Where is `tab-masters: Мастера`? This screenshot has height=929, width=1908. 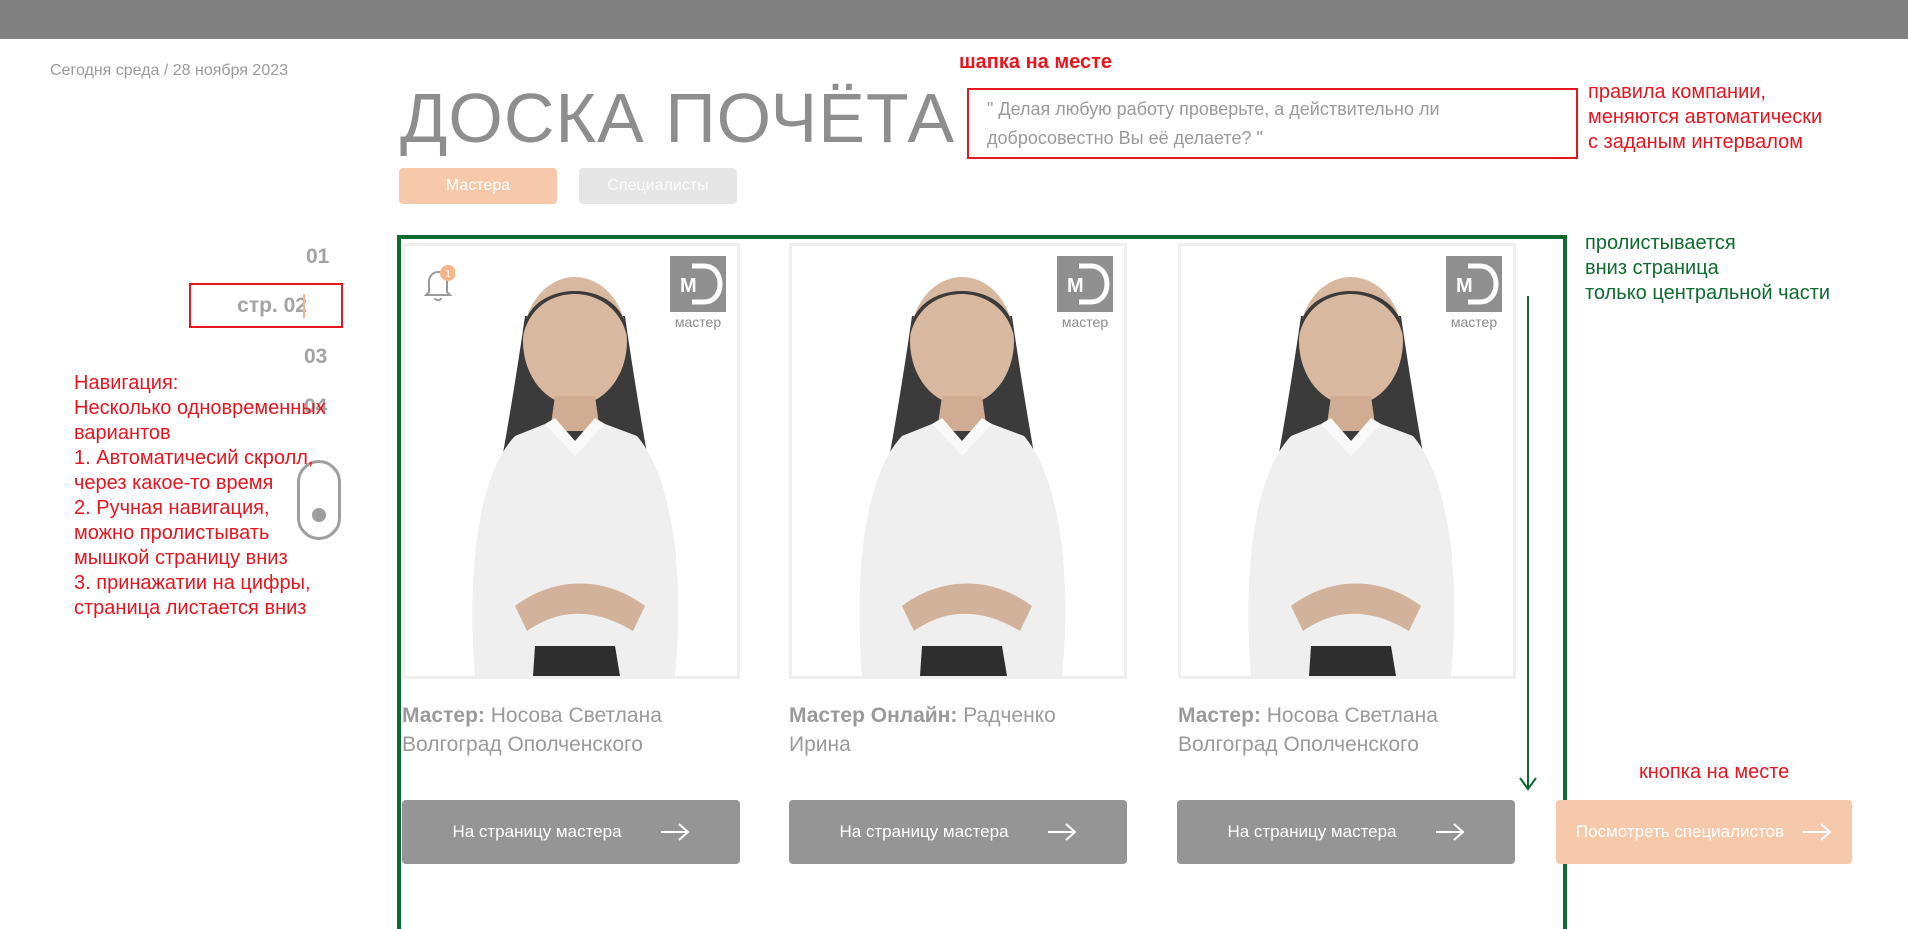 tab-masters: Мастера is located at coordinates (478, 186).